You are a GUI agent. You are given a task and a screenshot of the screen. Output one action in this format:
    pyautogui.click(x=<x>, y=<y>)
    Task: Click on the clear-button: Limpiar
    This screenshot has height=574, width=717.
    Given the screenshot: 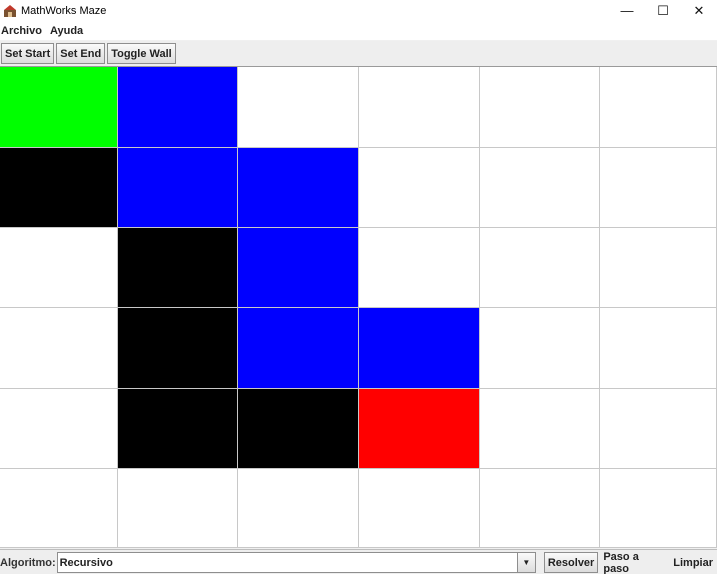 What is the action you would take?
    pyautogui.click(x=693, y=562)
    